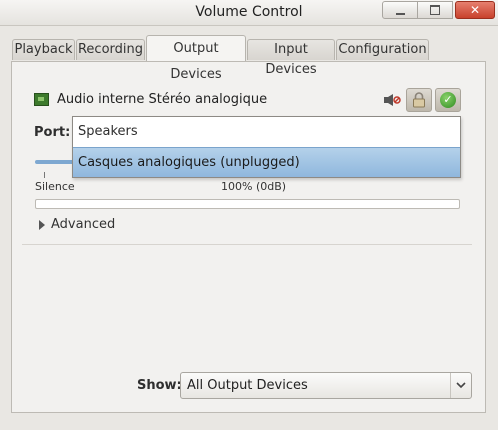 The height and width of the screenshot is (430, 498). I want to click on sound-card-icon, so click(41, 99).